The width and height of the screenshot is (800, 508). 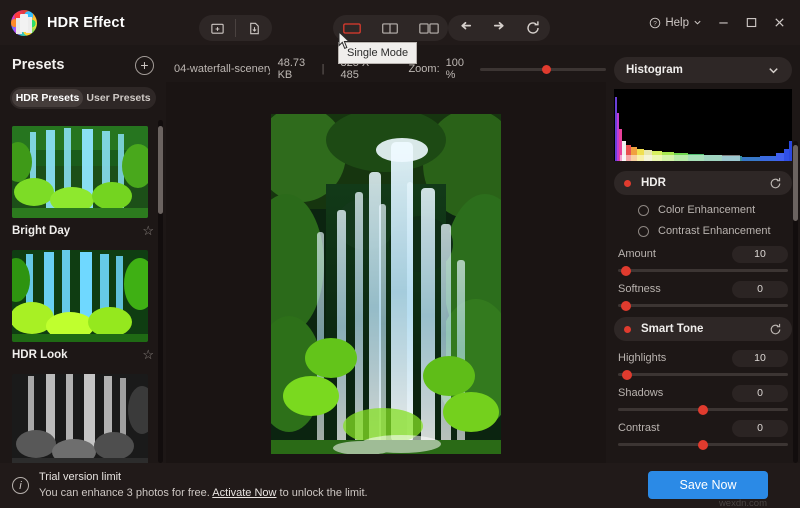 I want to click on zoom-slider-handle, so click(x=547, y=69).